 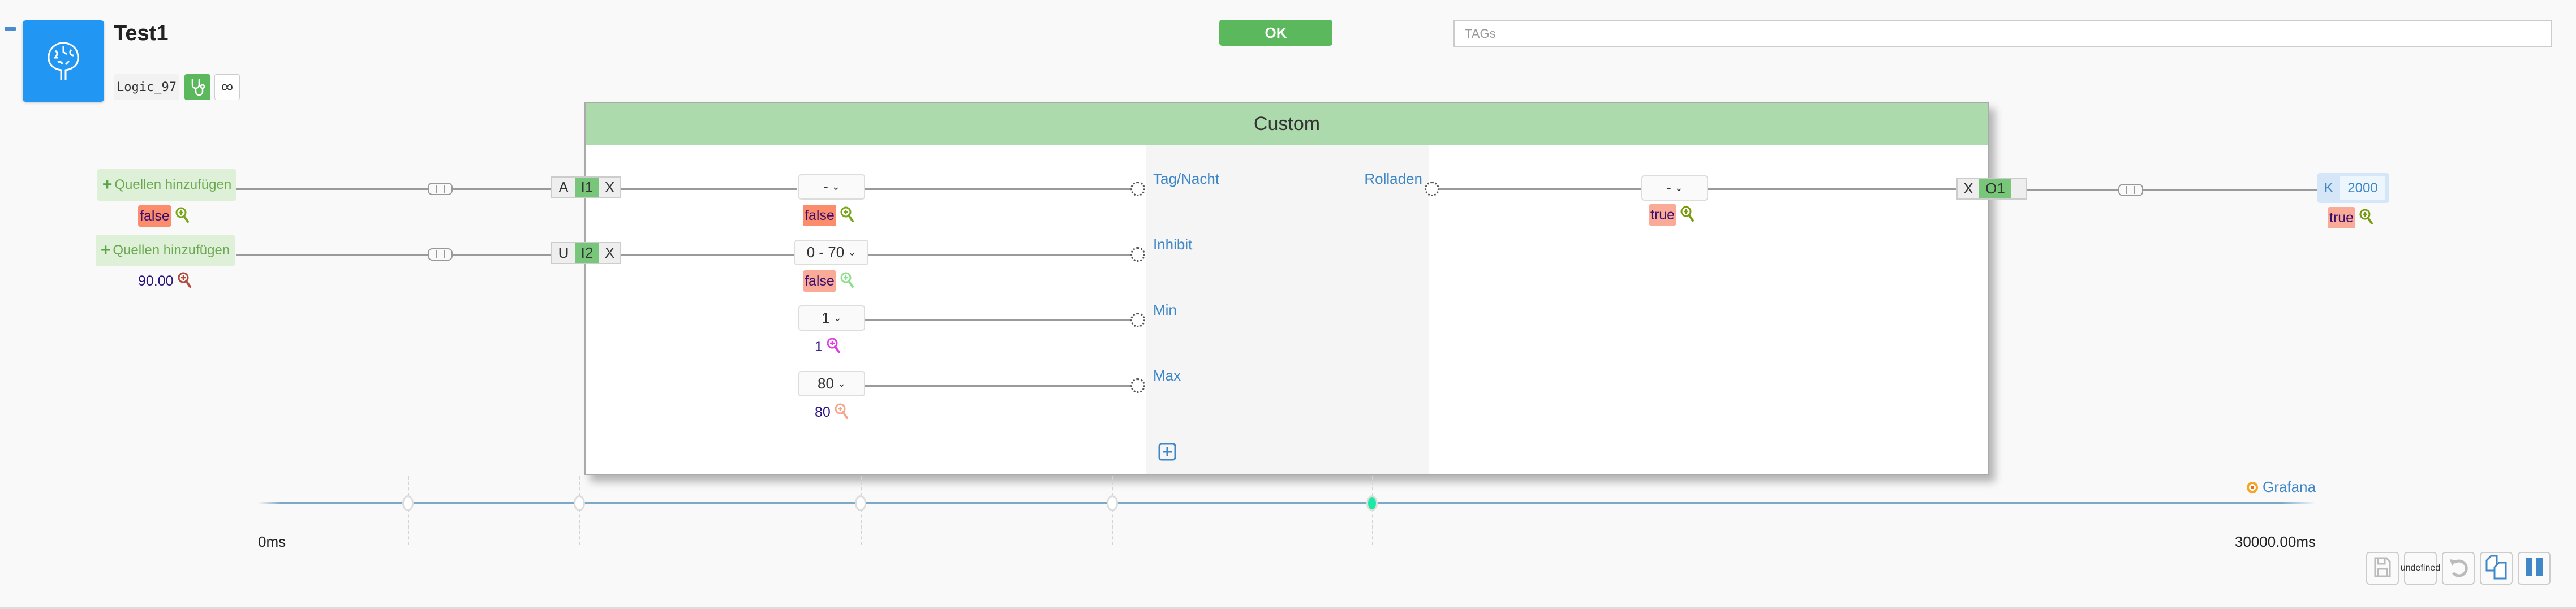 I want to click on param-dropdown: 80 ⌄, so click(x=831, y=383).